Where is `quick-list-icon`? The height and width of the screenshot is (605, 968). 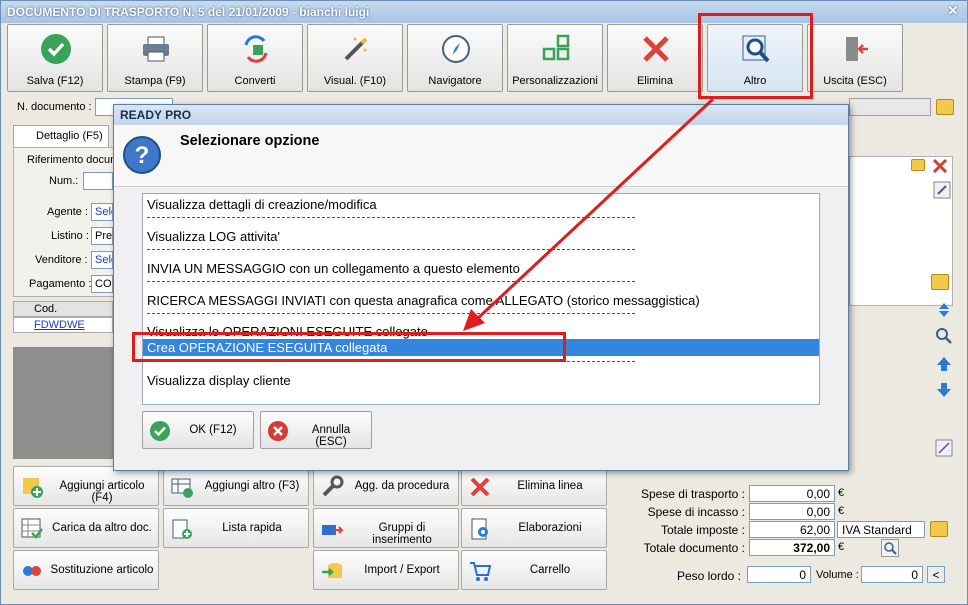 quick-list-icon is located at coordinates (182, 529).